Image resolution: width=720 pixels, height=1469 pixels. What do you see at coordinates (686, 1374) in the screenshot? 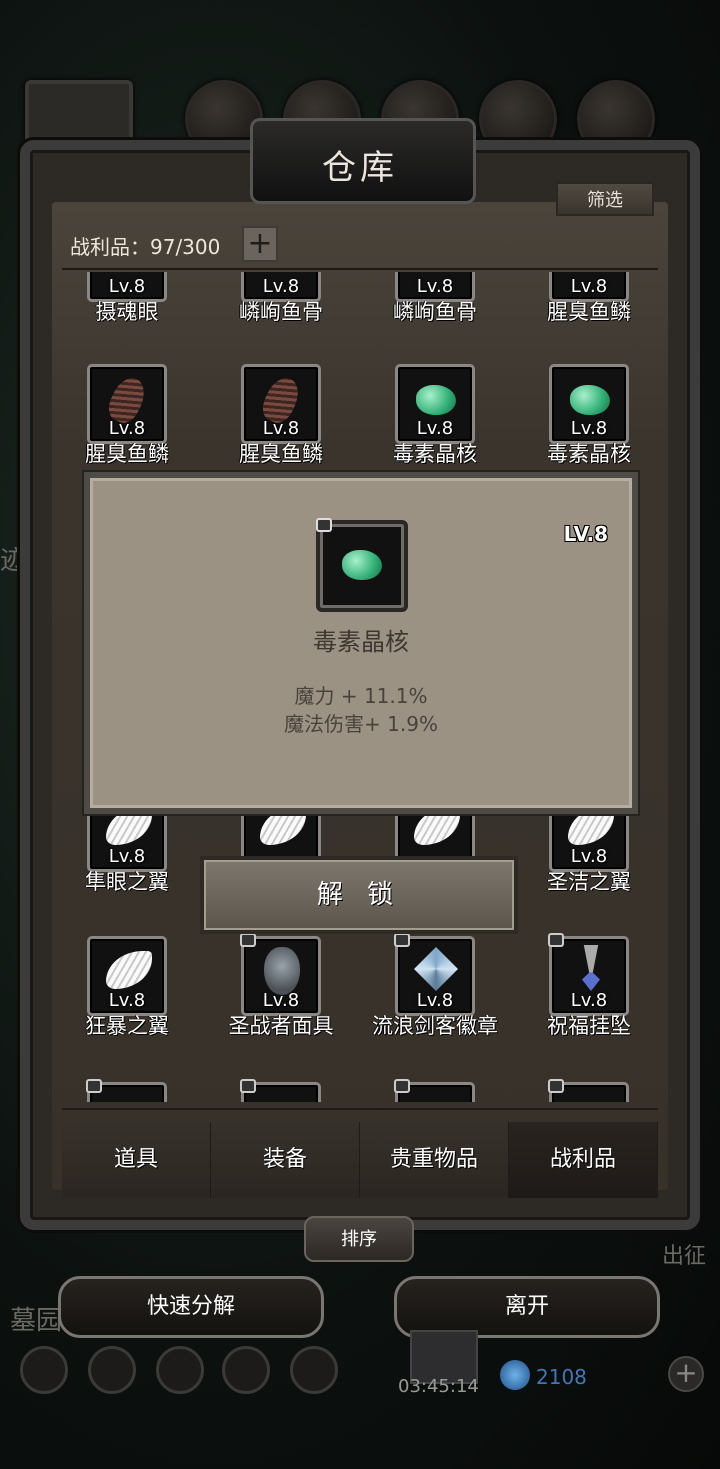
I see `add-currency-button: +` at bounding box center [686, 1374].